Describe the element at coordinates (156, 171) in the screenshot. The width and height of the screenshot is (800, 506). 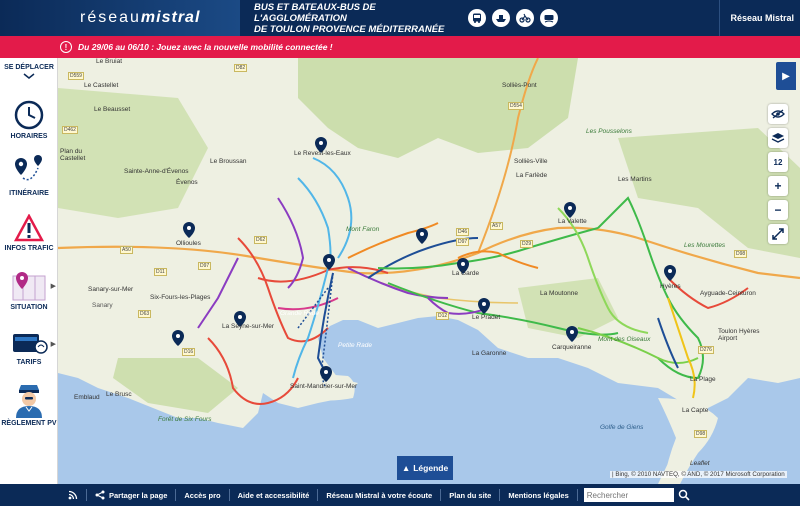
I see `map-place-label: Sainte-Anne-d'Évenos` at that location.